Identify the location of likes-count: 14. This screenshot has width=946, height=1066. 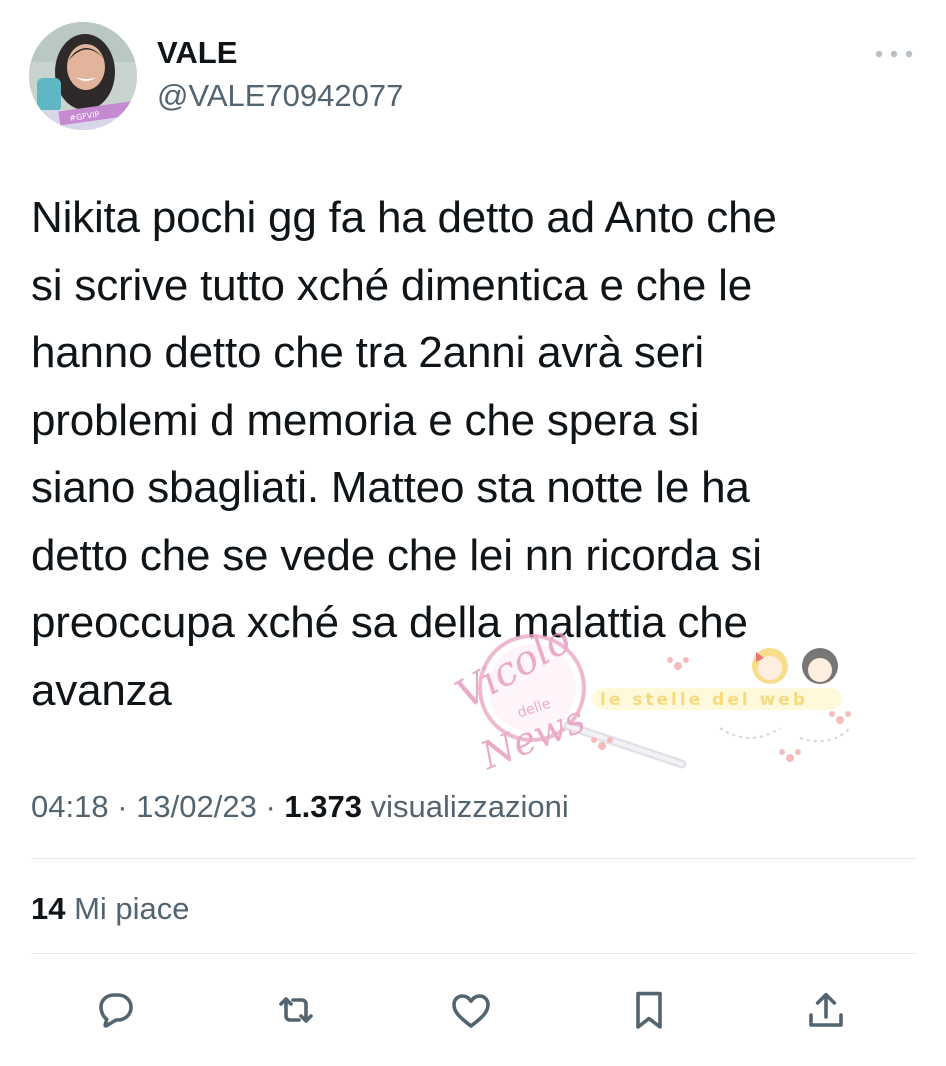
(48, 908).